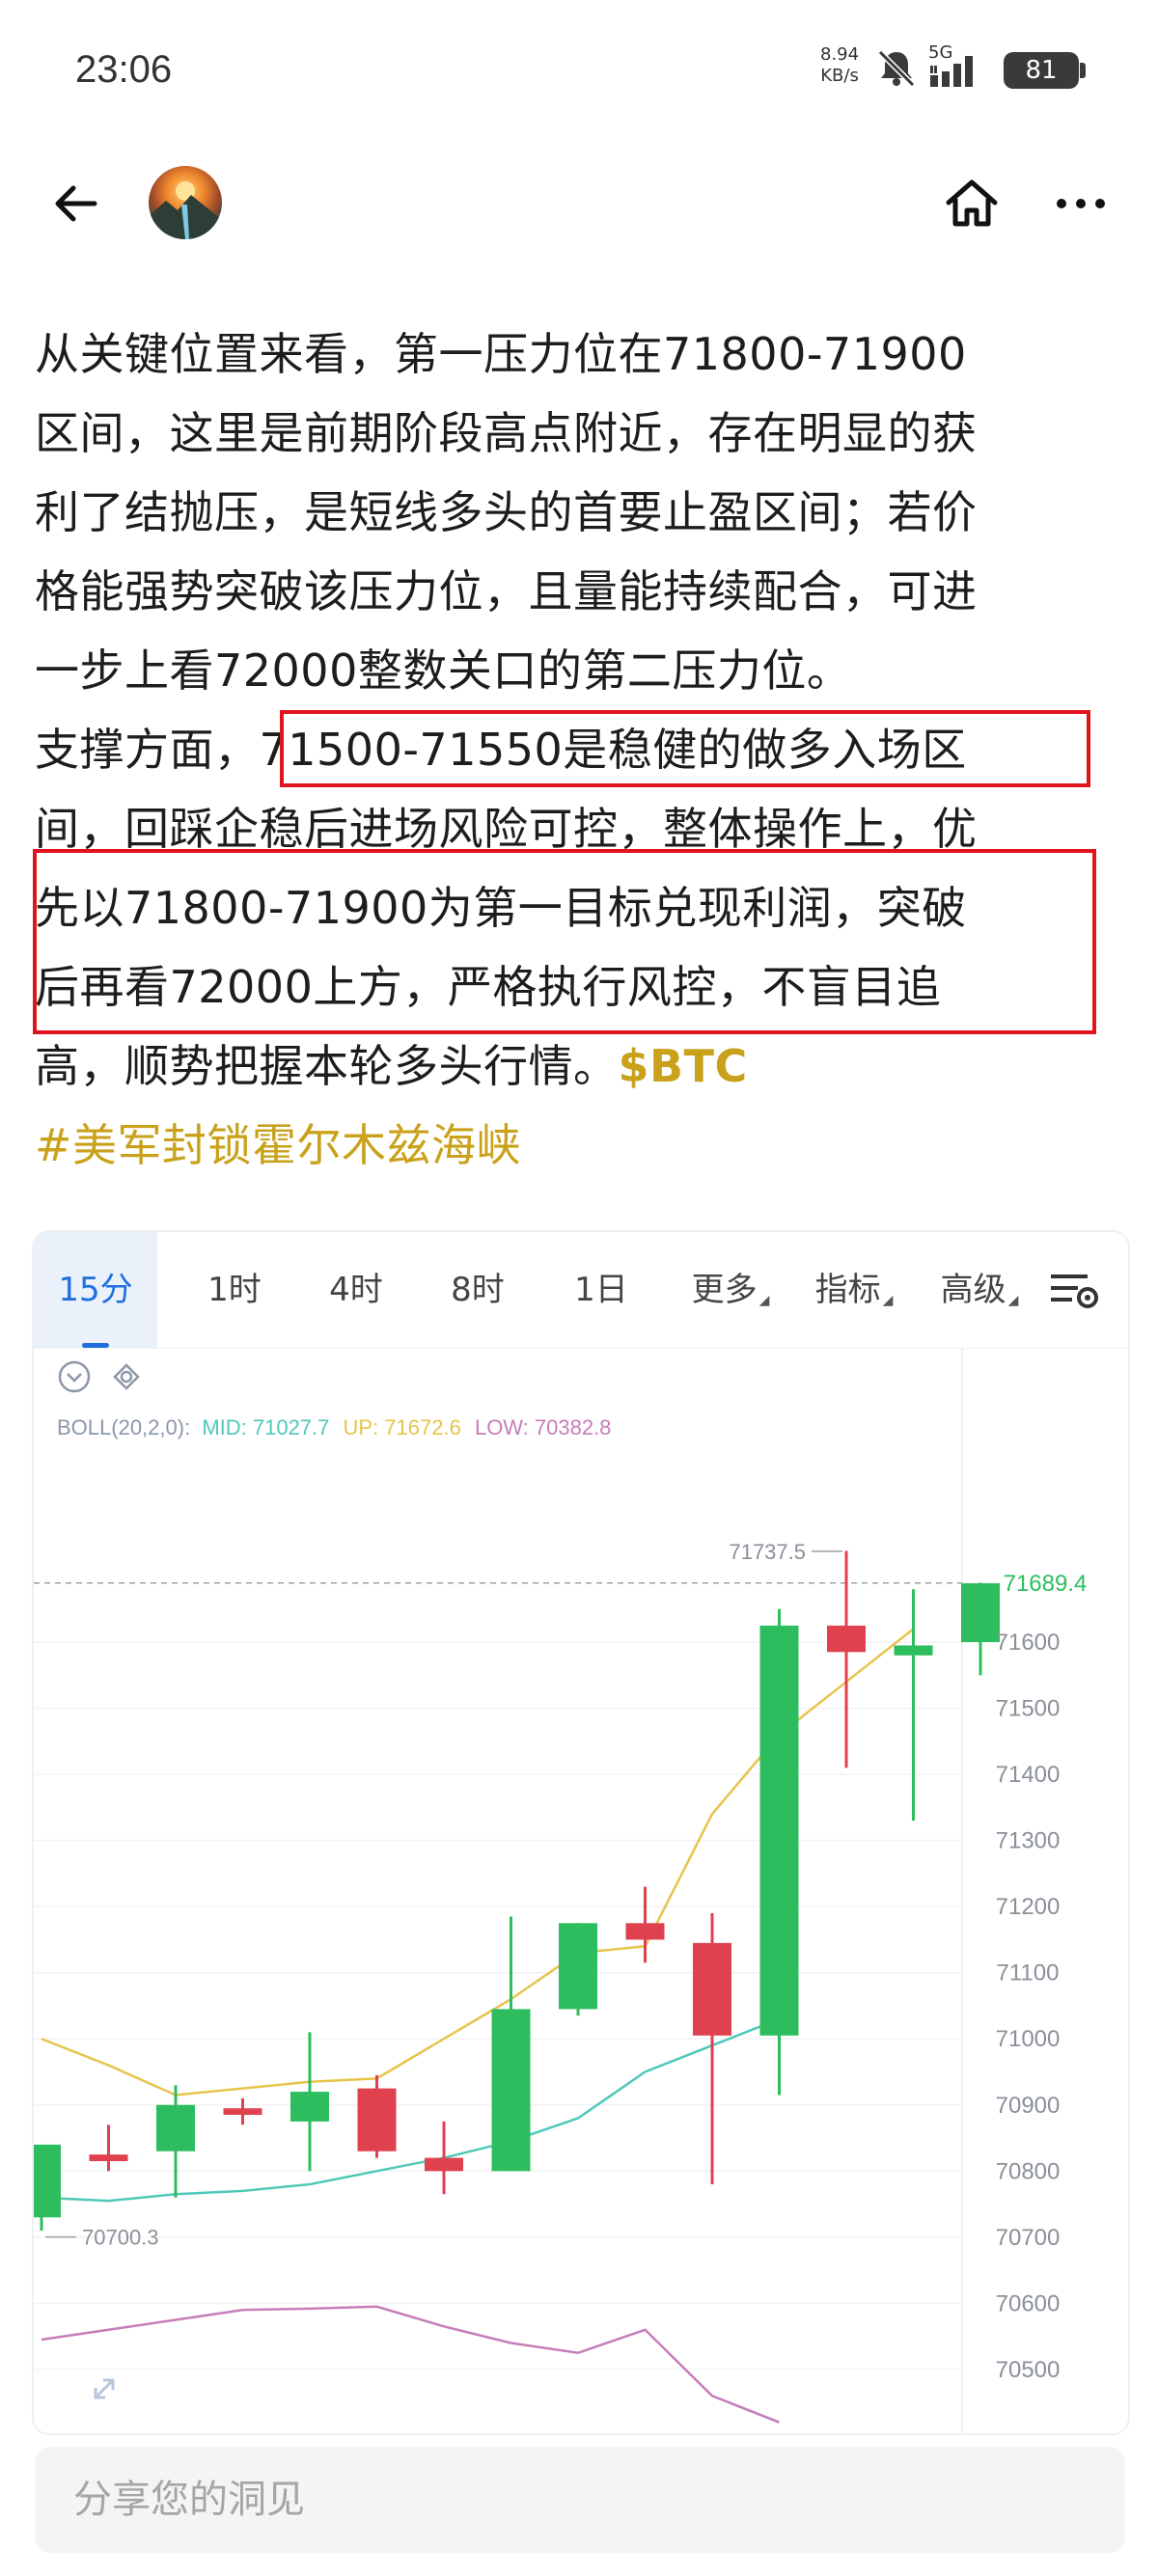 The height and width of the screenshot is (2576, 1158). Describe the element at coordinates (410, 2365) in the screenshot. I see `boll-upper-band-line` at that location.